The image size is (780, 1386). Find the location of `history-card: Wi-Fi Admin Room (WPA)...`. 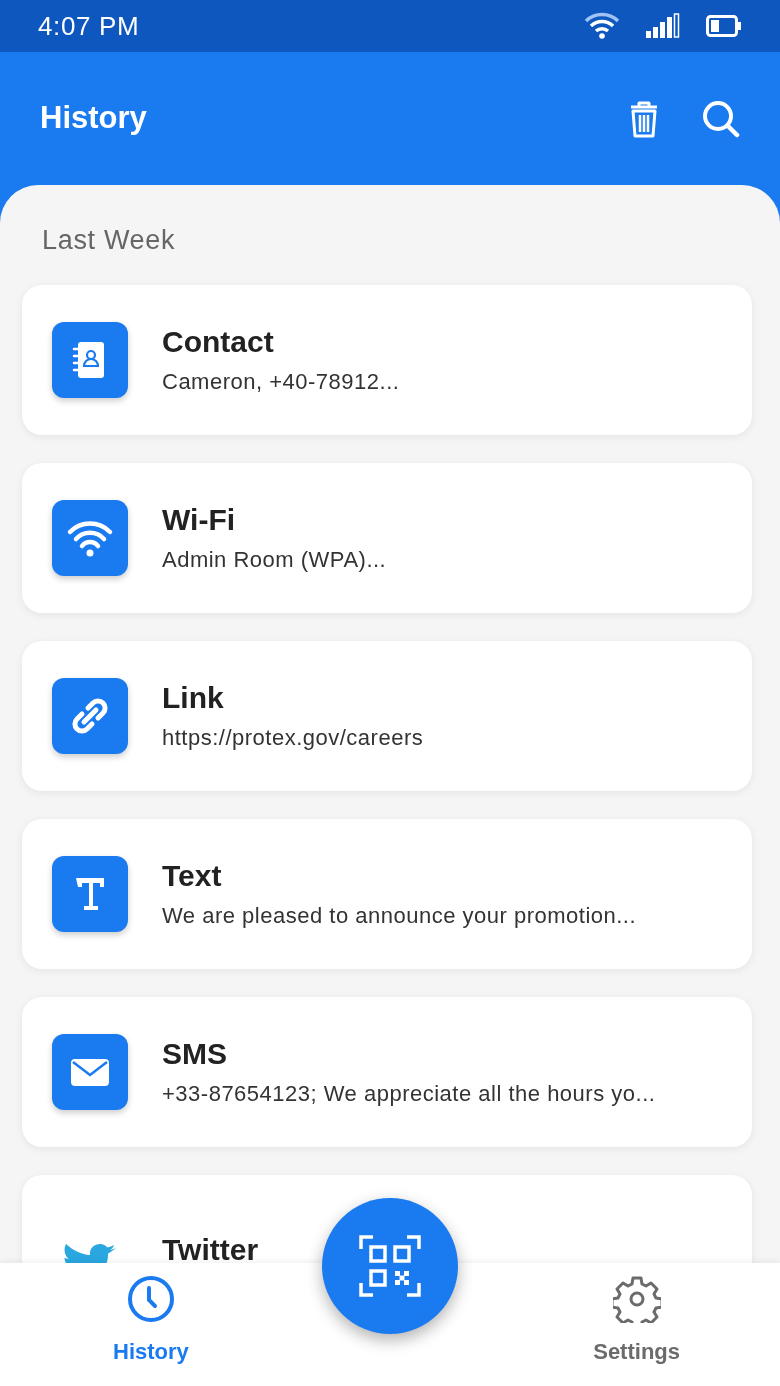

history-card: Wi-Fi Admin Room (WPA)... is located at coordinates (387, 538).